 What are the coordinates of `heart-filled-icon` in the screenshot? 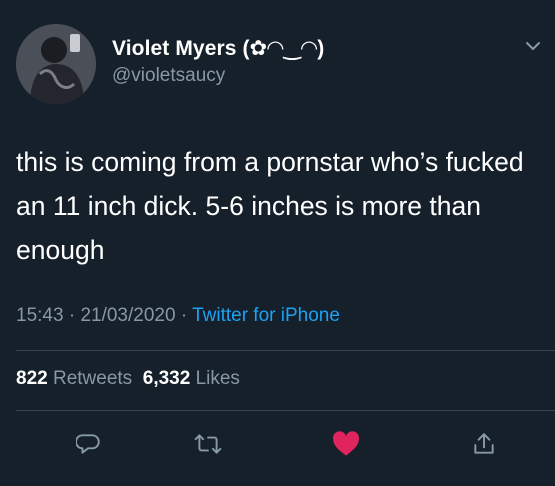 It's located at (346, 443).